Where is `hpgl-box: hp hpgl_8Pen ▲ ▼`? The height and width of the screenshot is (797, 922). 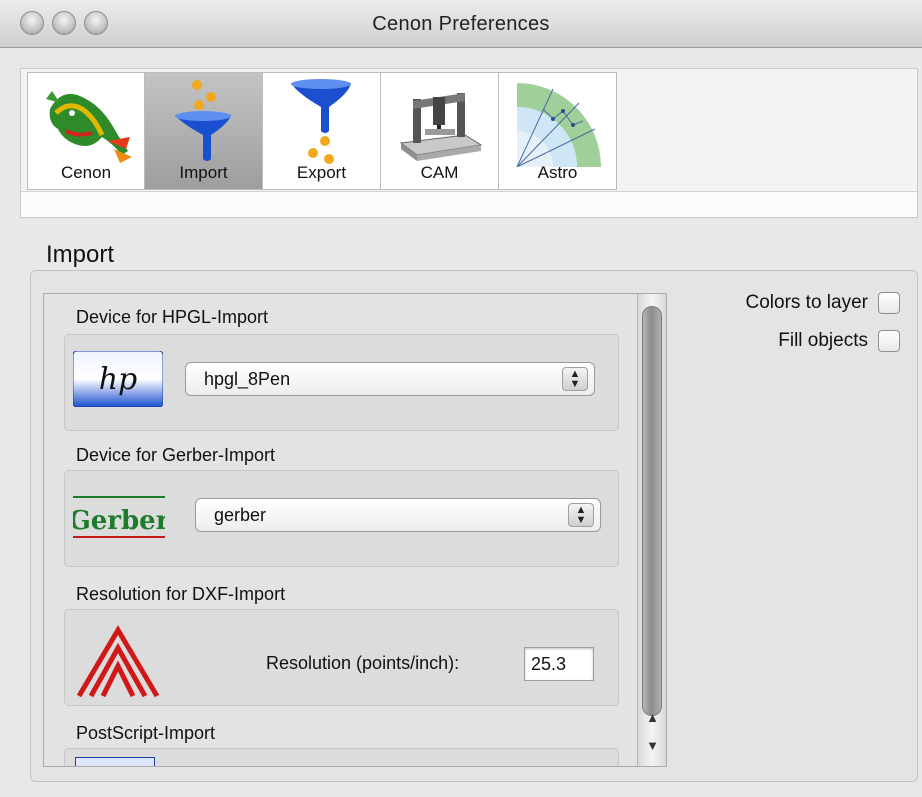 hpgl-box: hp hpgl_8Pen ▲ ▼ is located at coordinates (341, 382).